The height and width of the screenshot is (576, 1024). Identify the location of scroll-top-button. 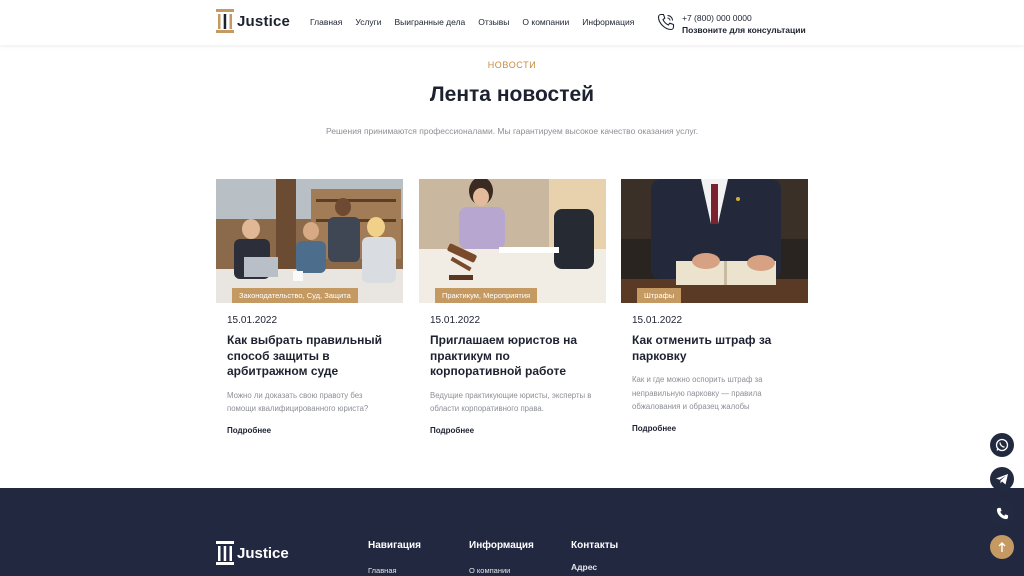
(1002, 547).